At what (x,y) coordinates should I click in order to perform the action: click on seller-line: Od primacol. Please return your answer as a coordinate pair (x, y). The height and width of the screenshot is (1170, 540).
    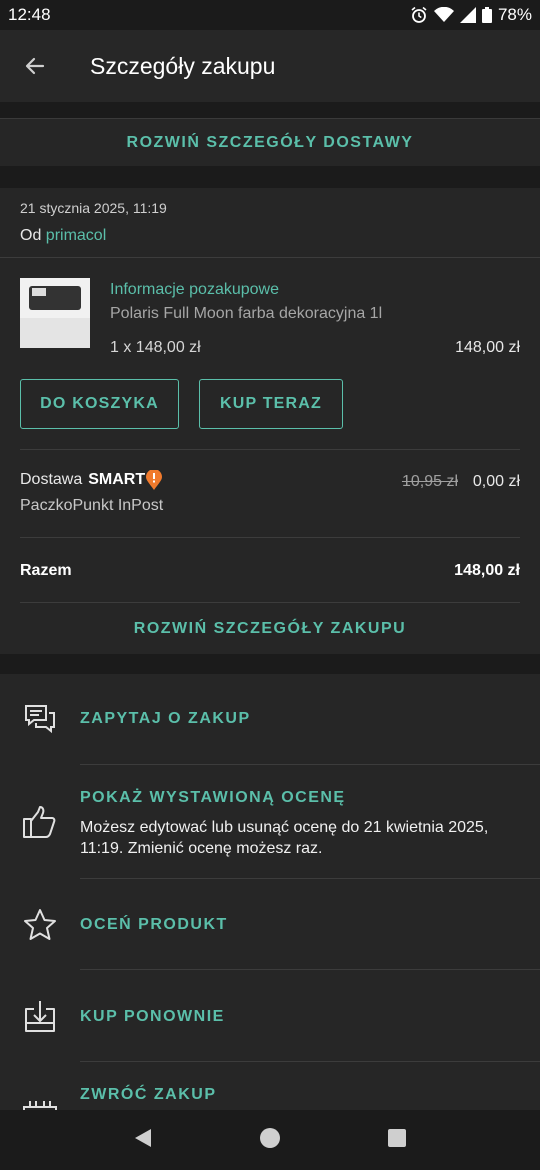
    Looking at the image, I should click on (63, 236).